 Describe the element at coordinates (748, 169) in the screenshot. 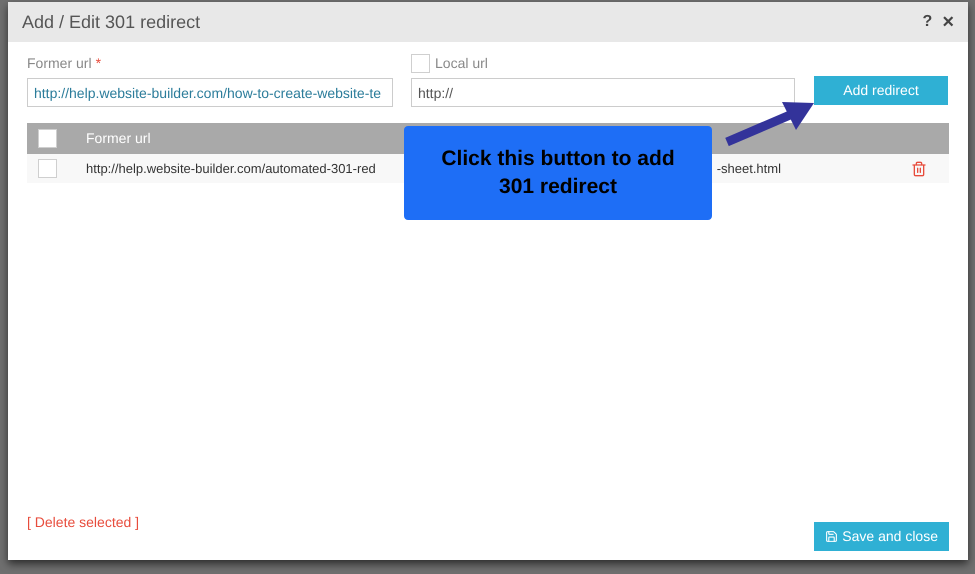

I see `table-cell-text: -sheet.html` at that location.